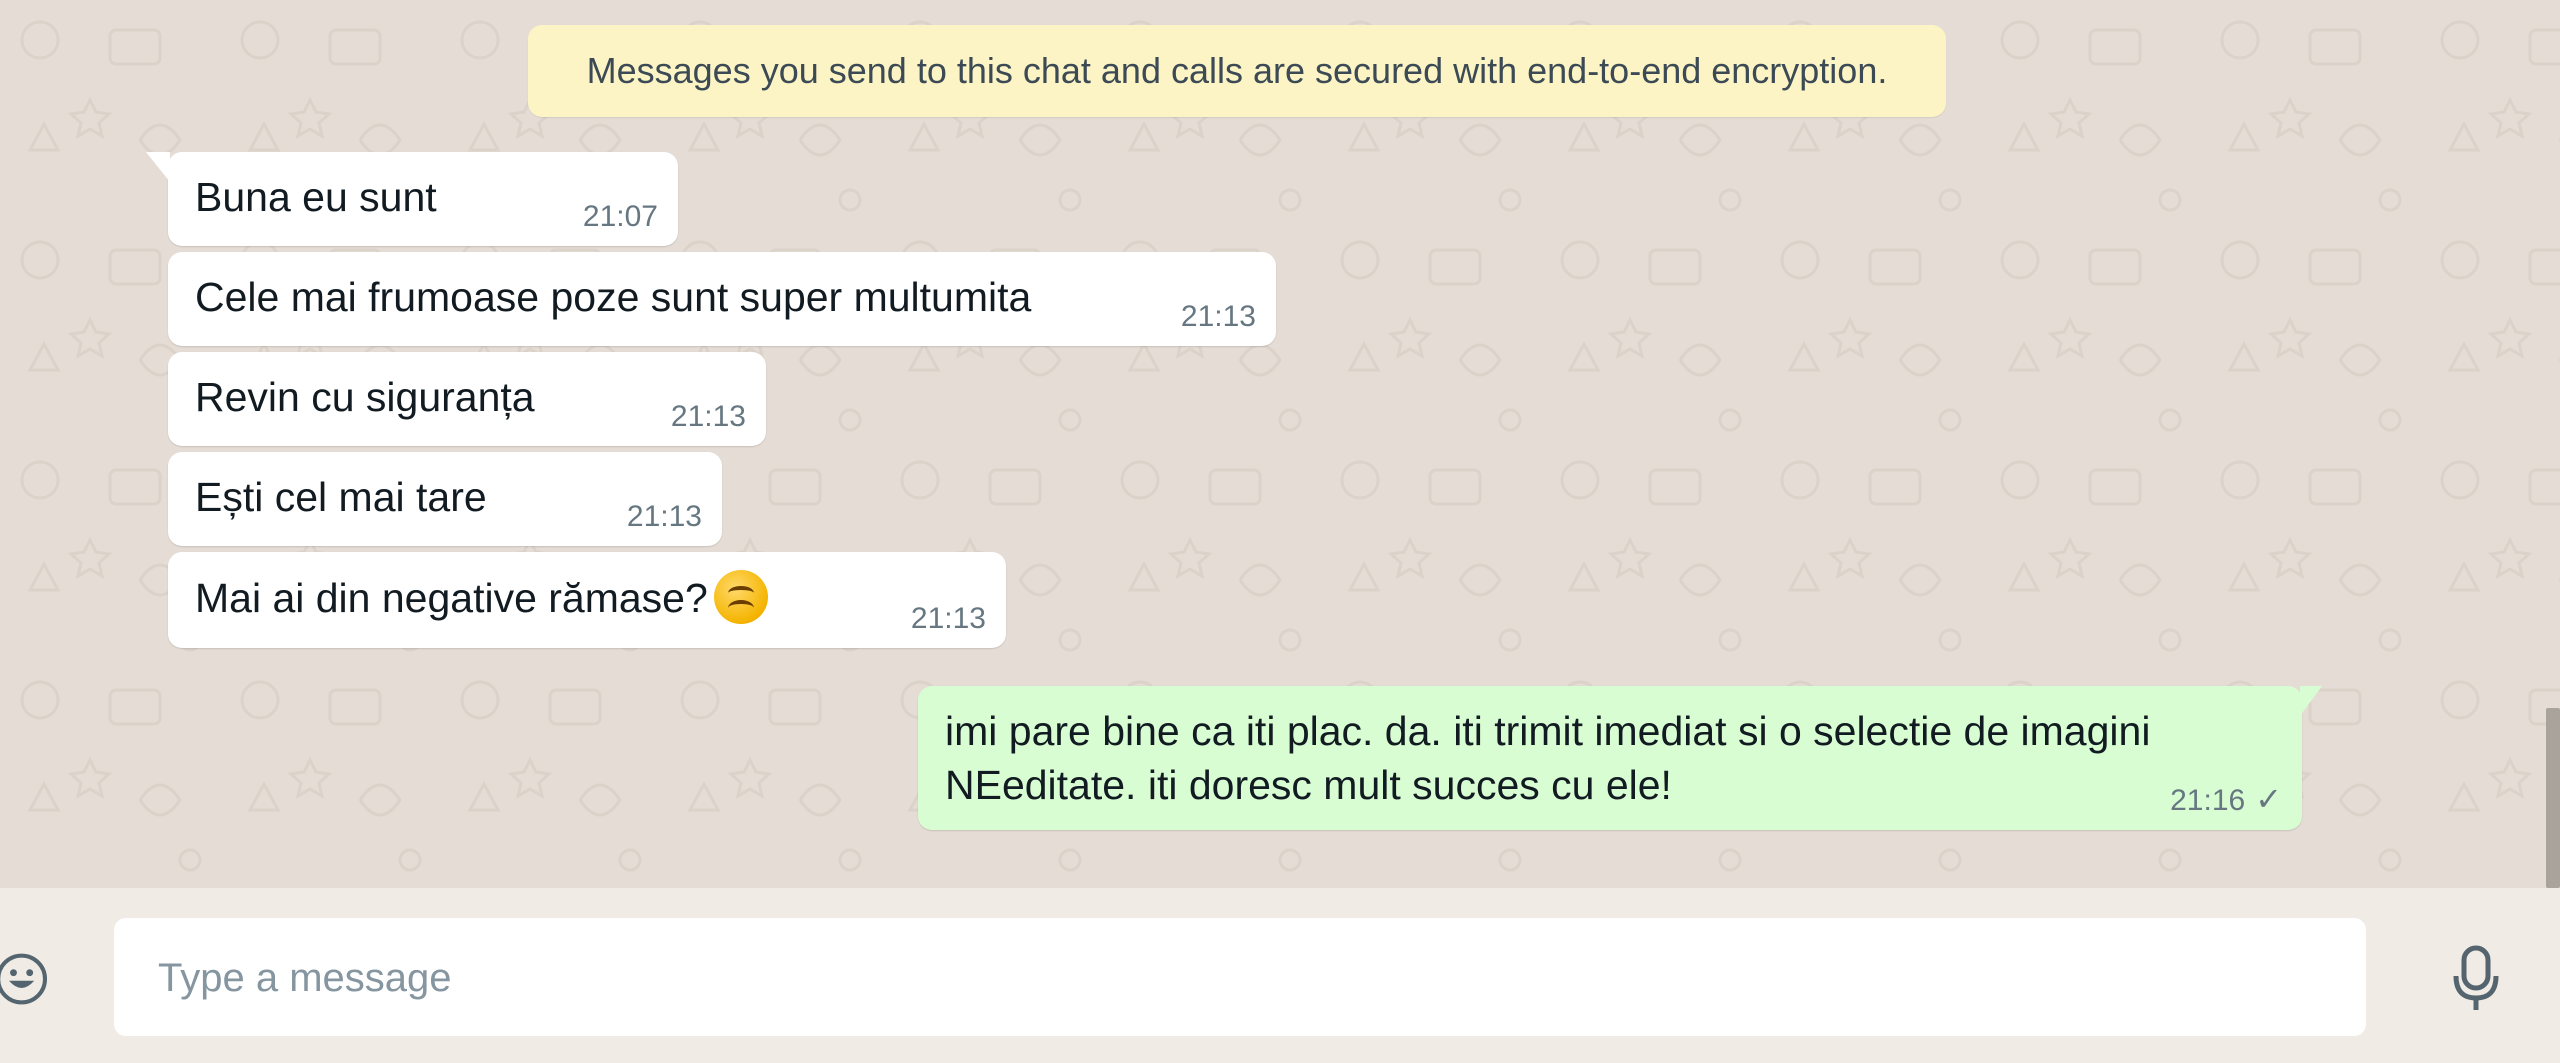 This screenshot has height=1063, width=2560. I want to click on message-text: Ești cel mai tare, so click(341, 497).